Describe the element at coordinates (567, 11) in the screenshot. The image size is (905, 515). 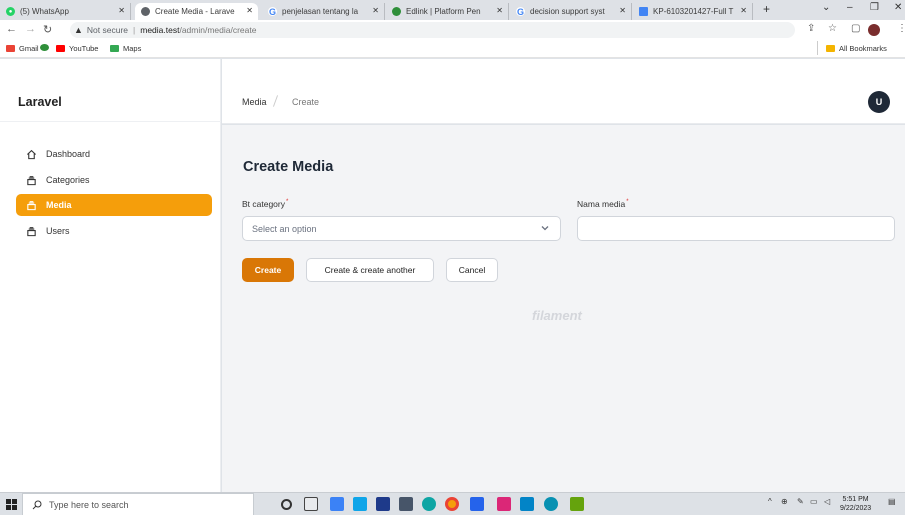
I see `tab-title: decision support syst` at that location.